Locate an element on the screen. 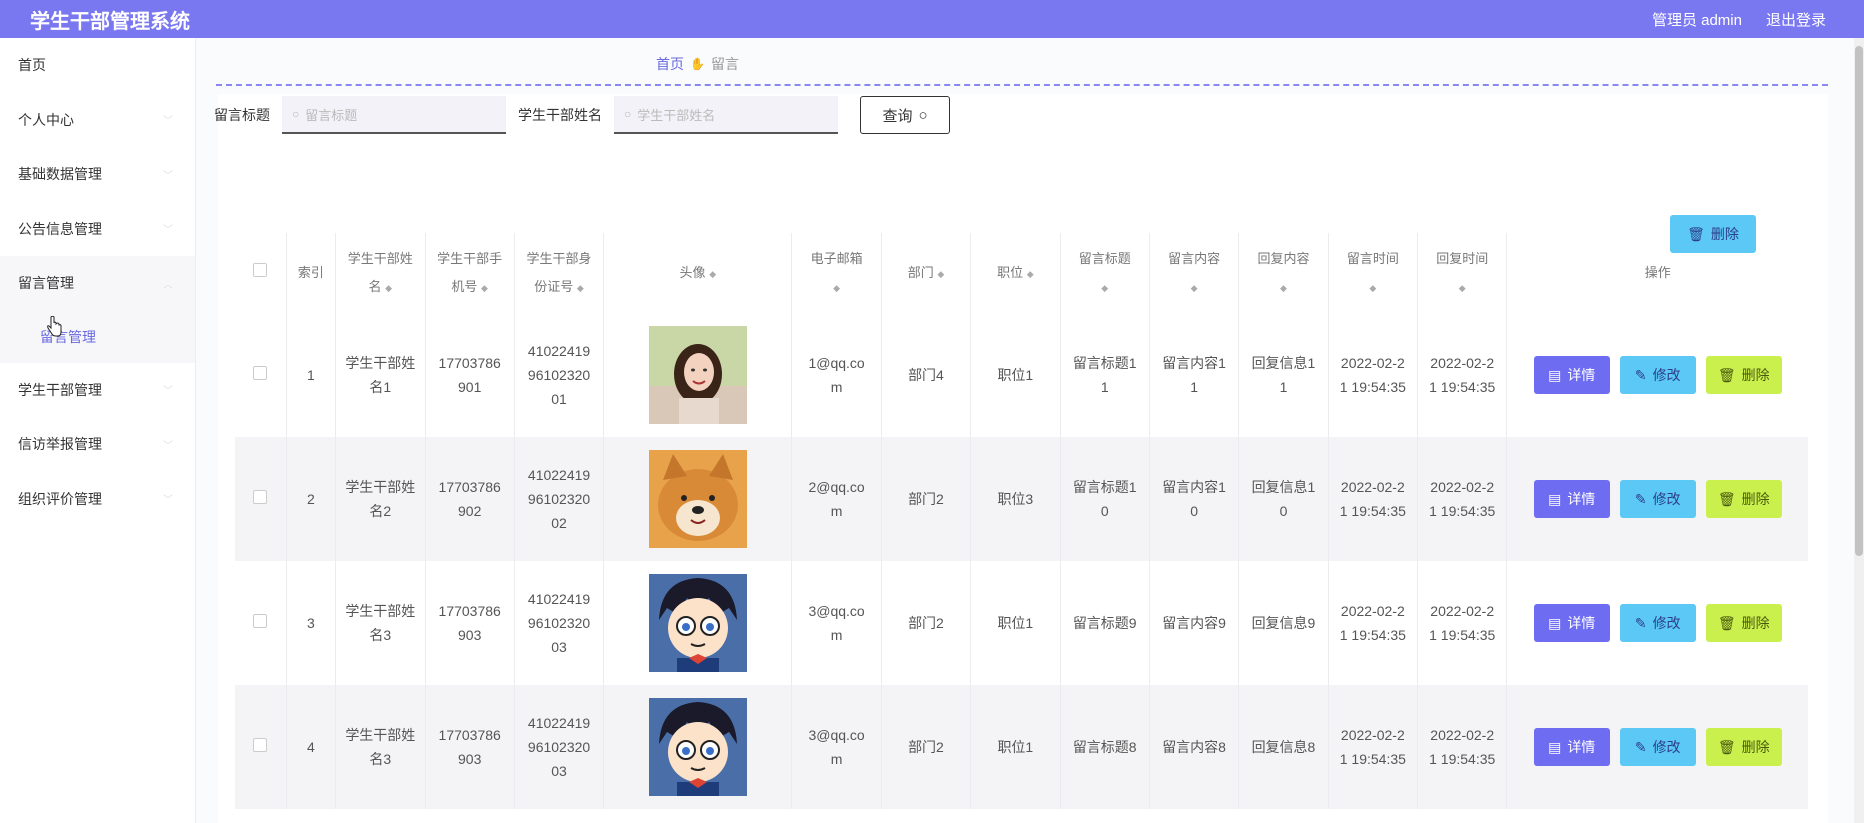 This screenshot has width=1864, height=823. detail-label: 详情 is located at coordinates (1581, 623).